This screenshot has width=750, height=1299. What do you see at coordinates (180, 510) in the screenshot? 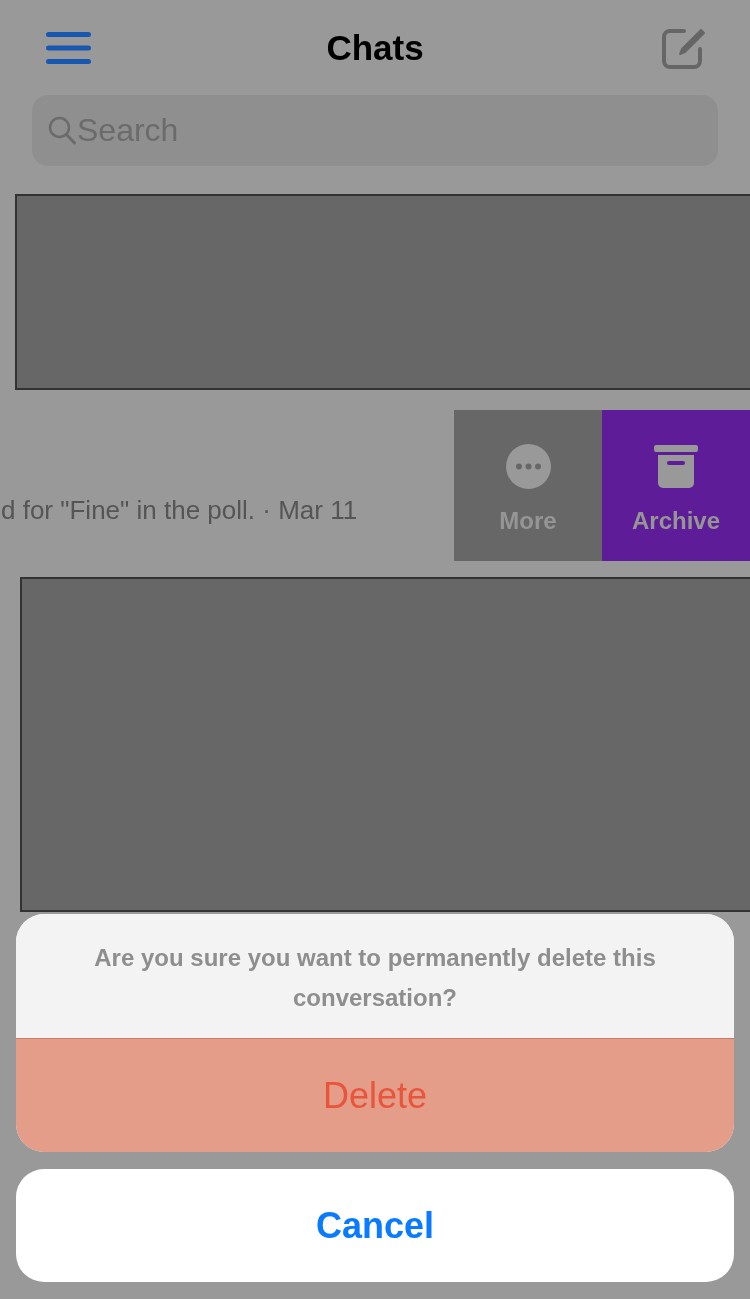
I see `message-preview: d for "Fine" in the poll. · Mar 11` at bounding box center [180, 510].